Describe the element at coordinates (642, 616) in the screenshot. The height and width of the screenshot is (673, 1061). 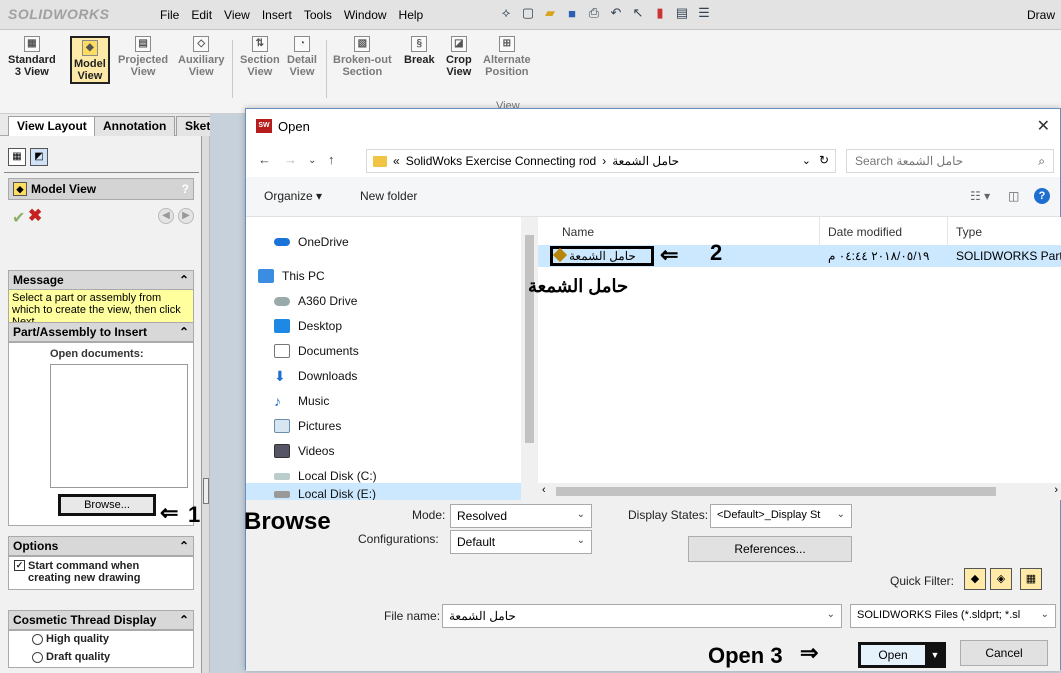
I see `file-name-input: حامل الشمعة ⌄` at that location.